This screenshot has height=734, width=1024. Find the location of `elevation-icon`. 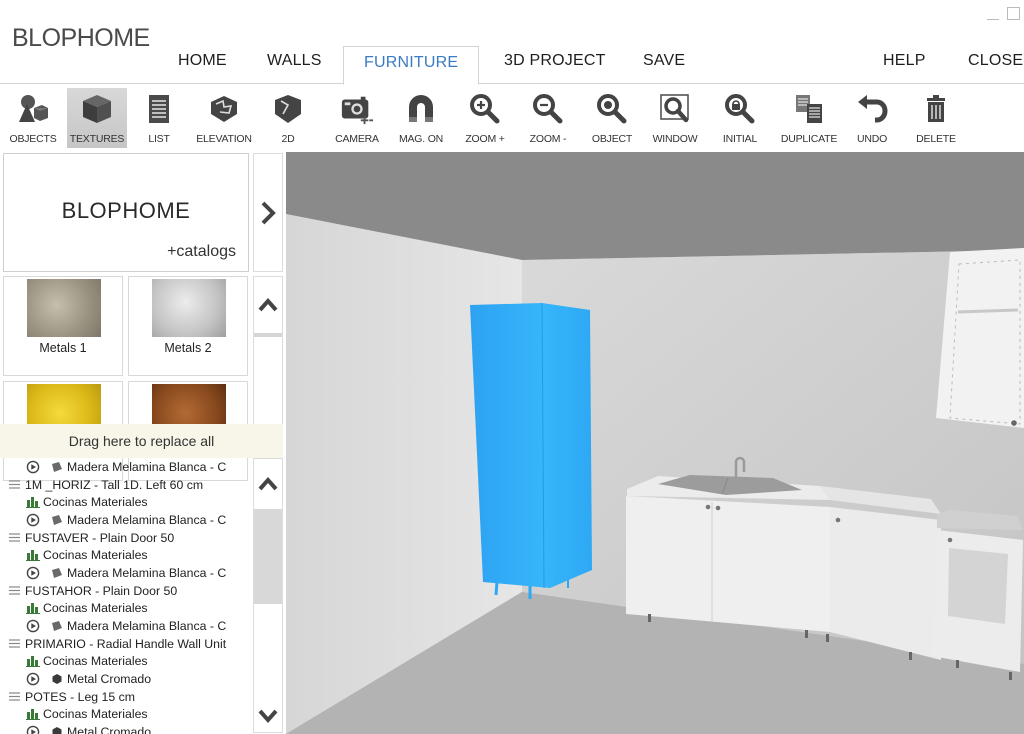

elevation-icon is located at coordinates (224, 109).